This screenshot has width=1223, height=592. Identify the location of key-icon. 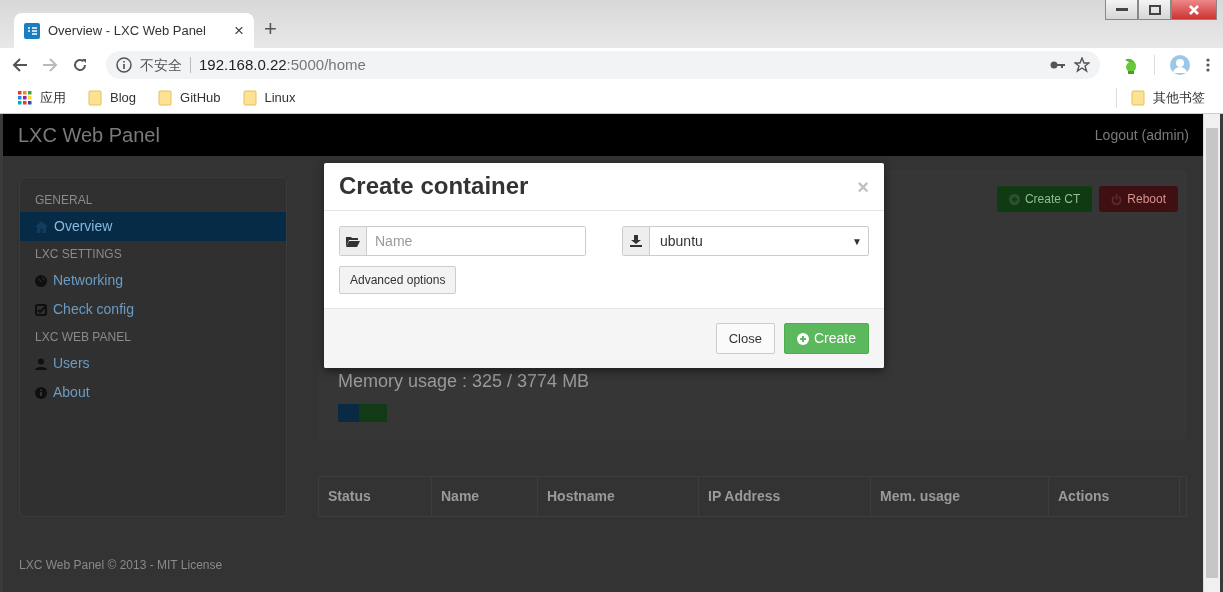
(1058, 65).